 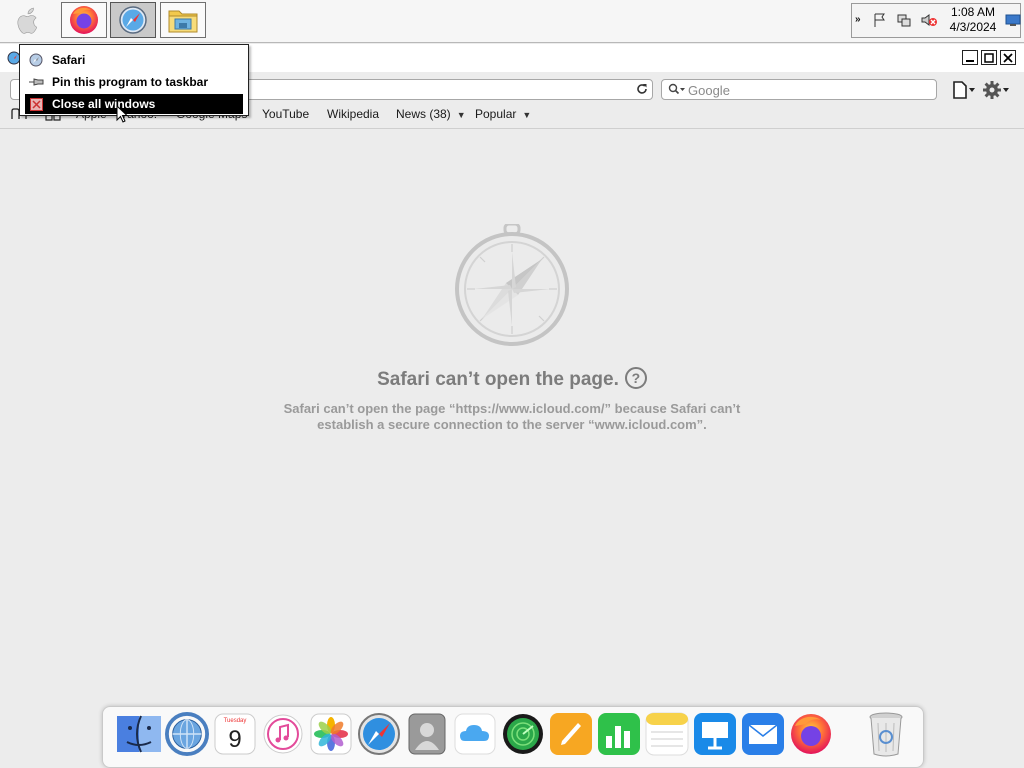 I want to click on volume-muted-icon, so click(x=929, y=21).